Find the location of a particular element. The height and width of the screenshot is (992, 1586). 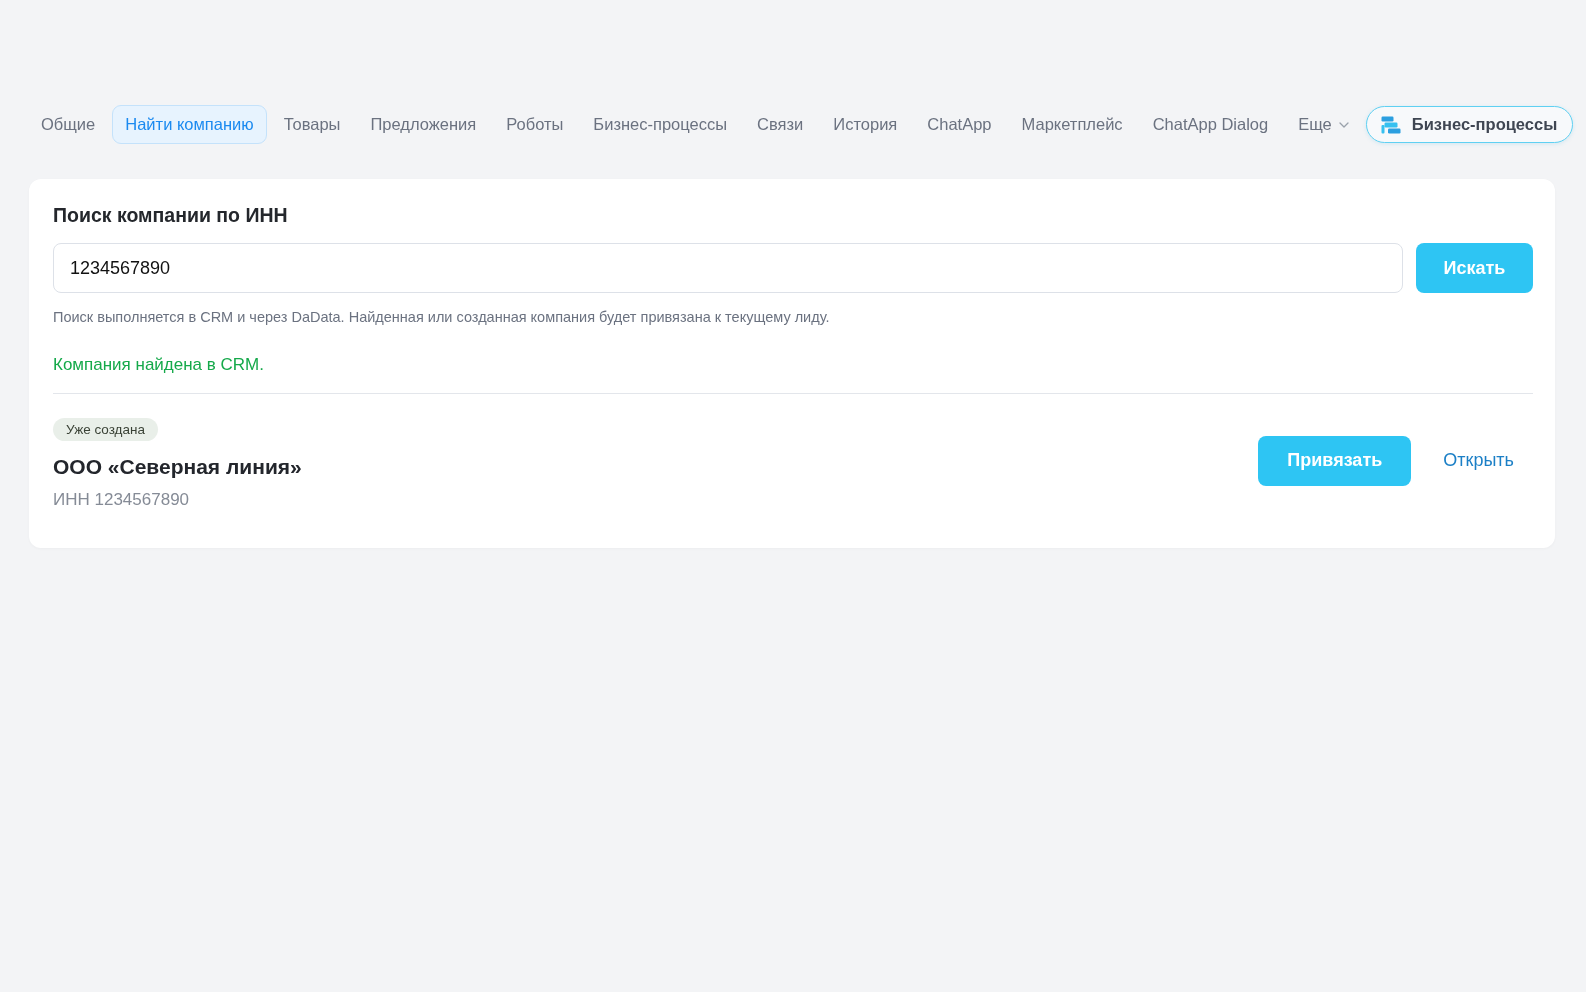

tab: Связи is located at coordinates (780, 124).